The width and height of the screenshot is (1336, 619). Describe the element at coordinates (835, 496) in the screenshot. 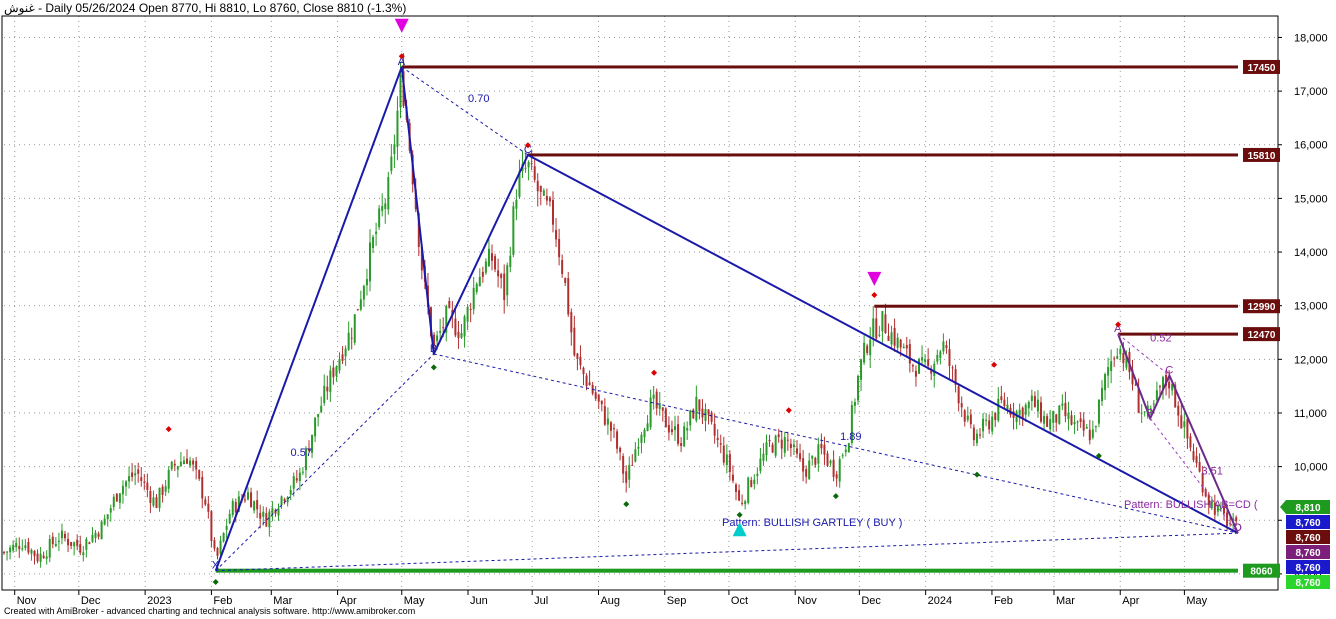

I see `swing-low-marker` at that location.